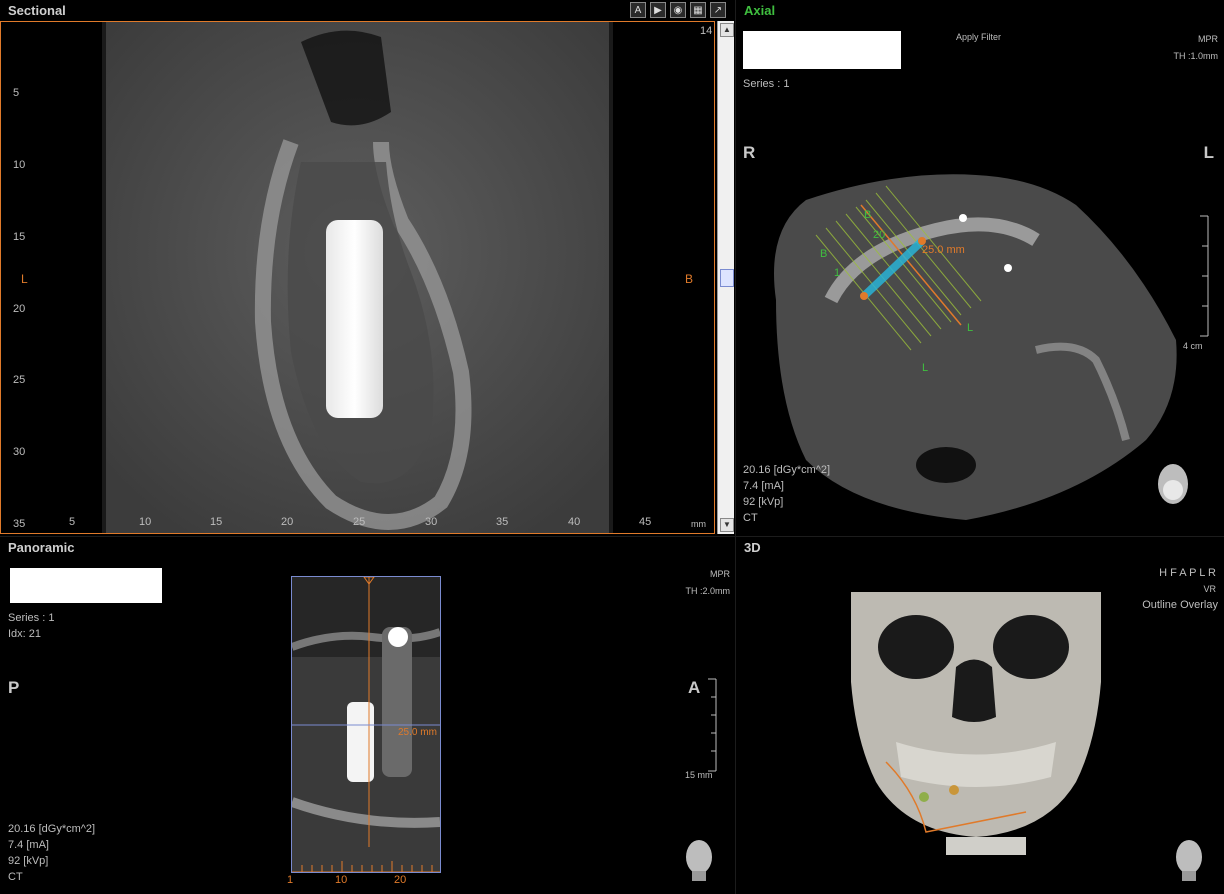 The height and width of the screenshot is (894, 1224). I want to click on thickness-label: TH :2.0mm, so click(707, 591).